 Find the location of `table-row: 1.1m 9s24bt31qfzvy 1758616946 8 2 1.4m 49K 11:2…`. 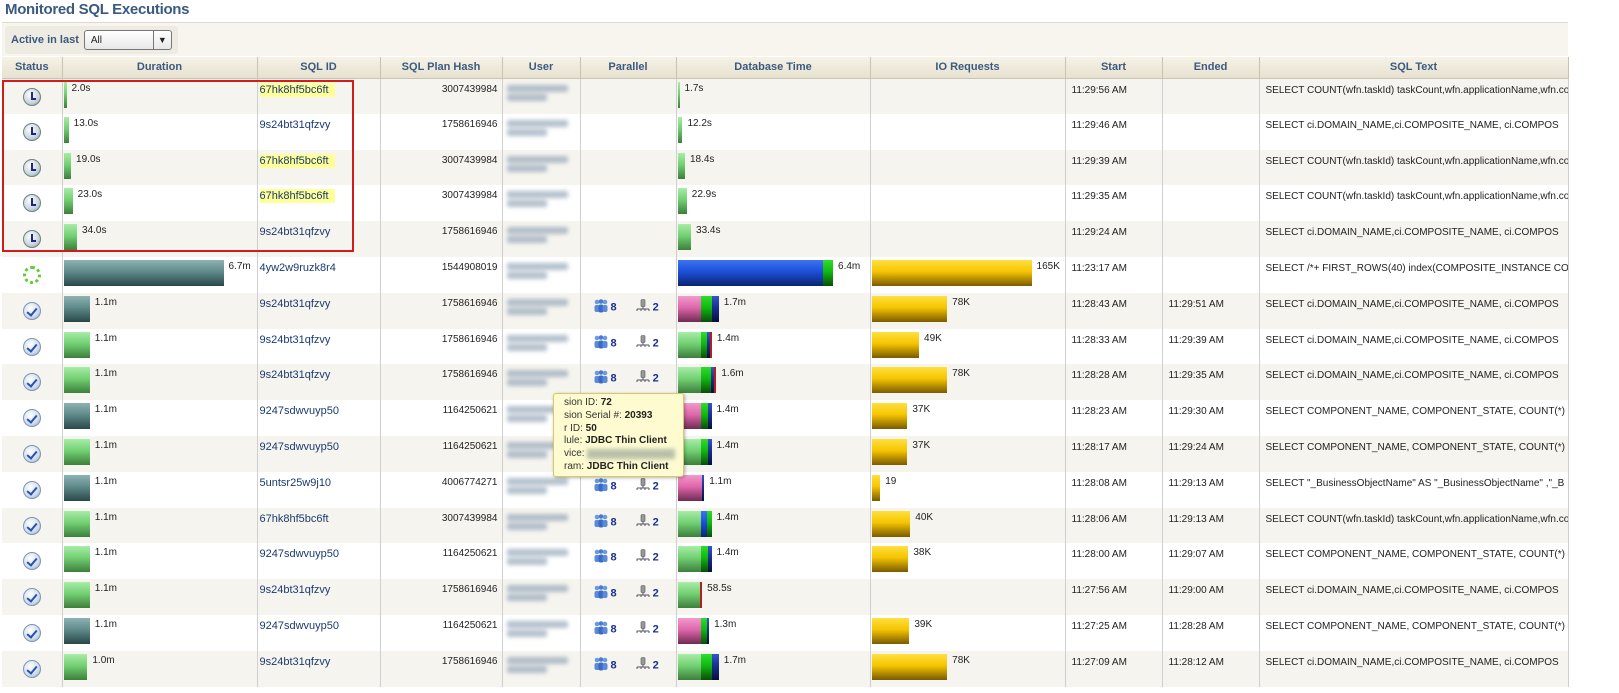

table-row: 1.1m 9s24bt31qfzvy 1758616946 8 2 1.4m 49K 11:2… is located at coordinates (785, 346).